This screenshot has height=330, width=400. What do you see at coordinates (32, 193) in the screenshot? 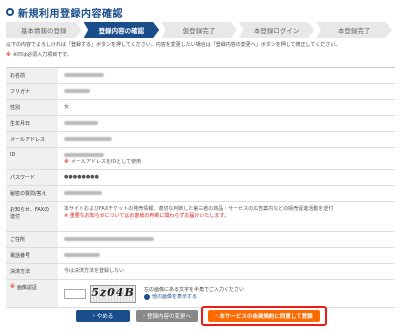
I see `row-label: 秘密の質問/答え` at bounding box center [32, 193].